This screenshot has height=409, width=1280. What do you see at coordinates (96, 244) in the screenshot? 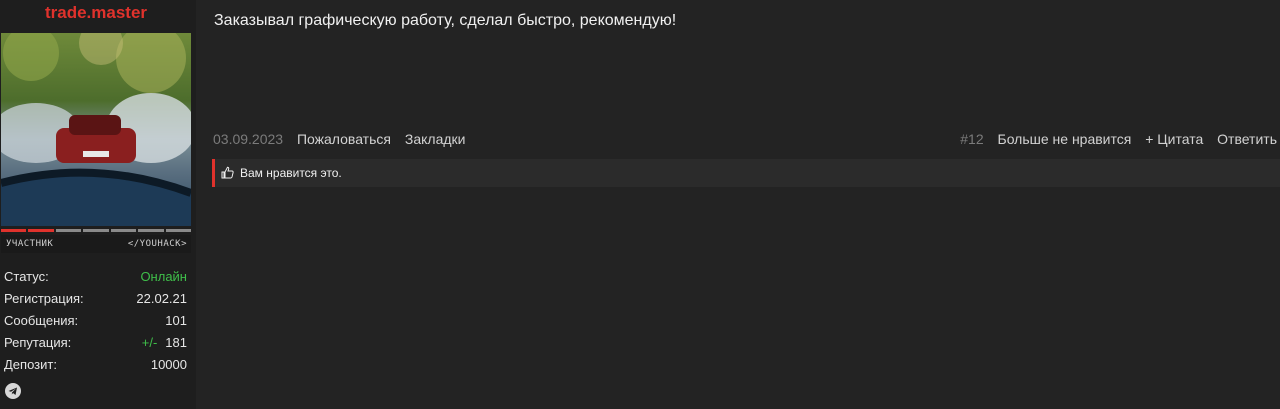
I see `rank-banner: УЧАСТНИК </YOUHACK>` at bounding box center [96, 244].